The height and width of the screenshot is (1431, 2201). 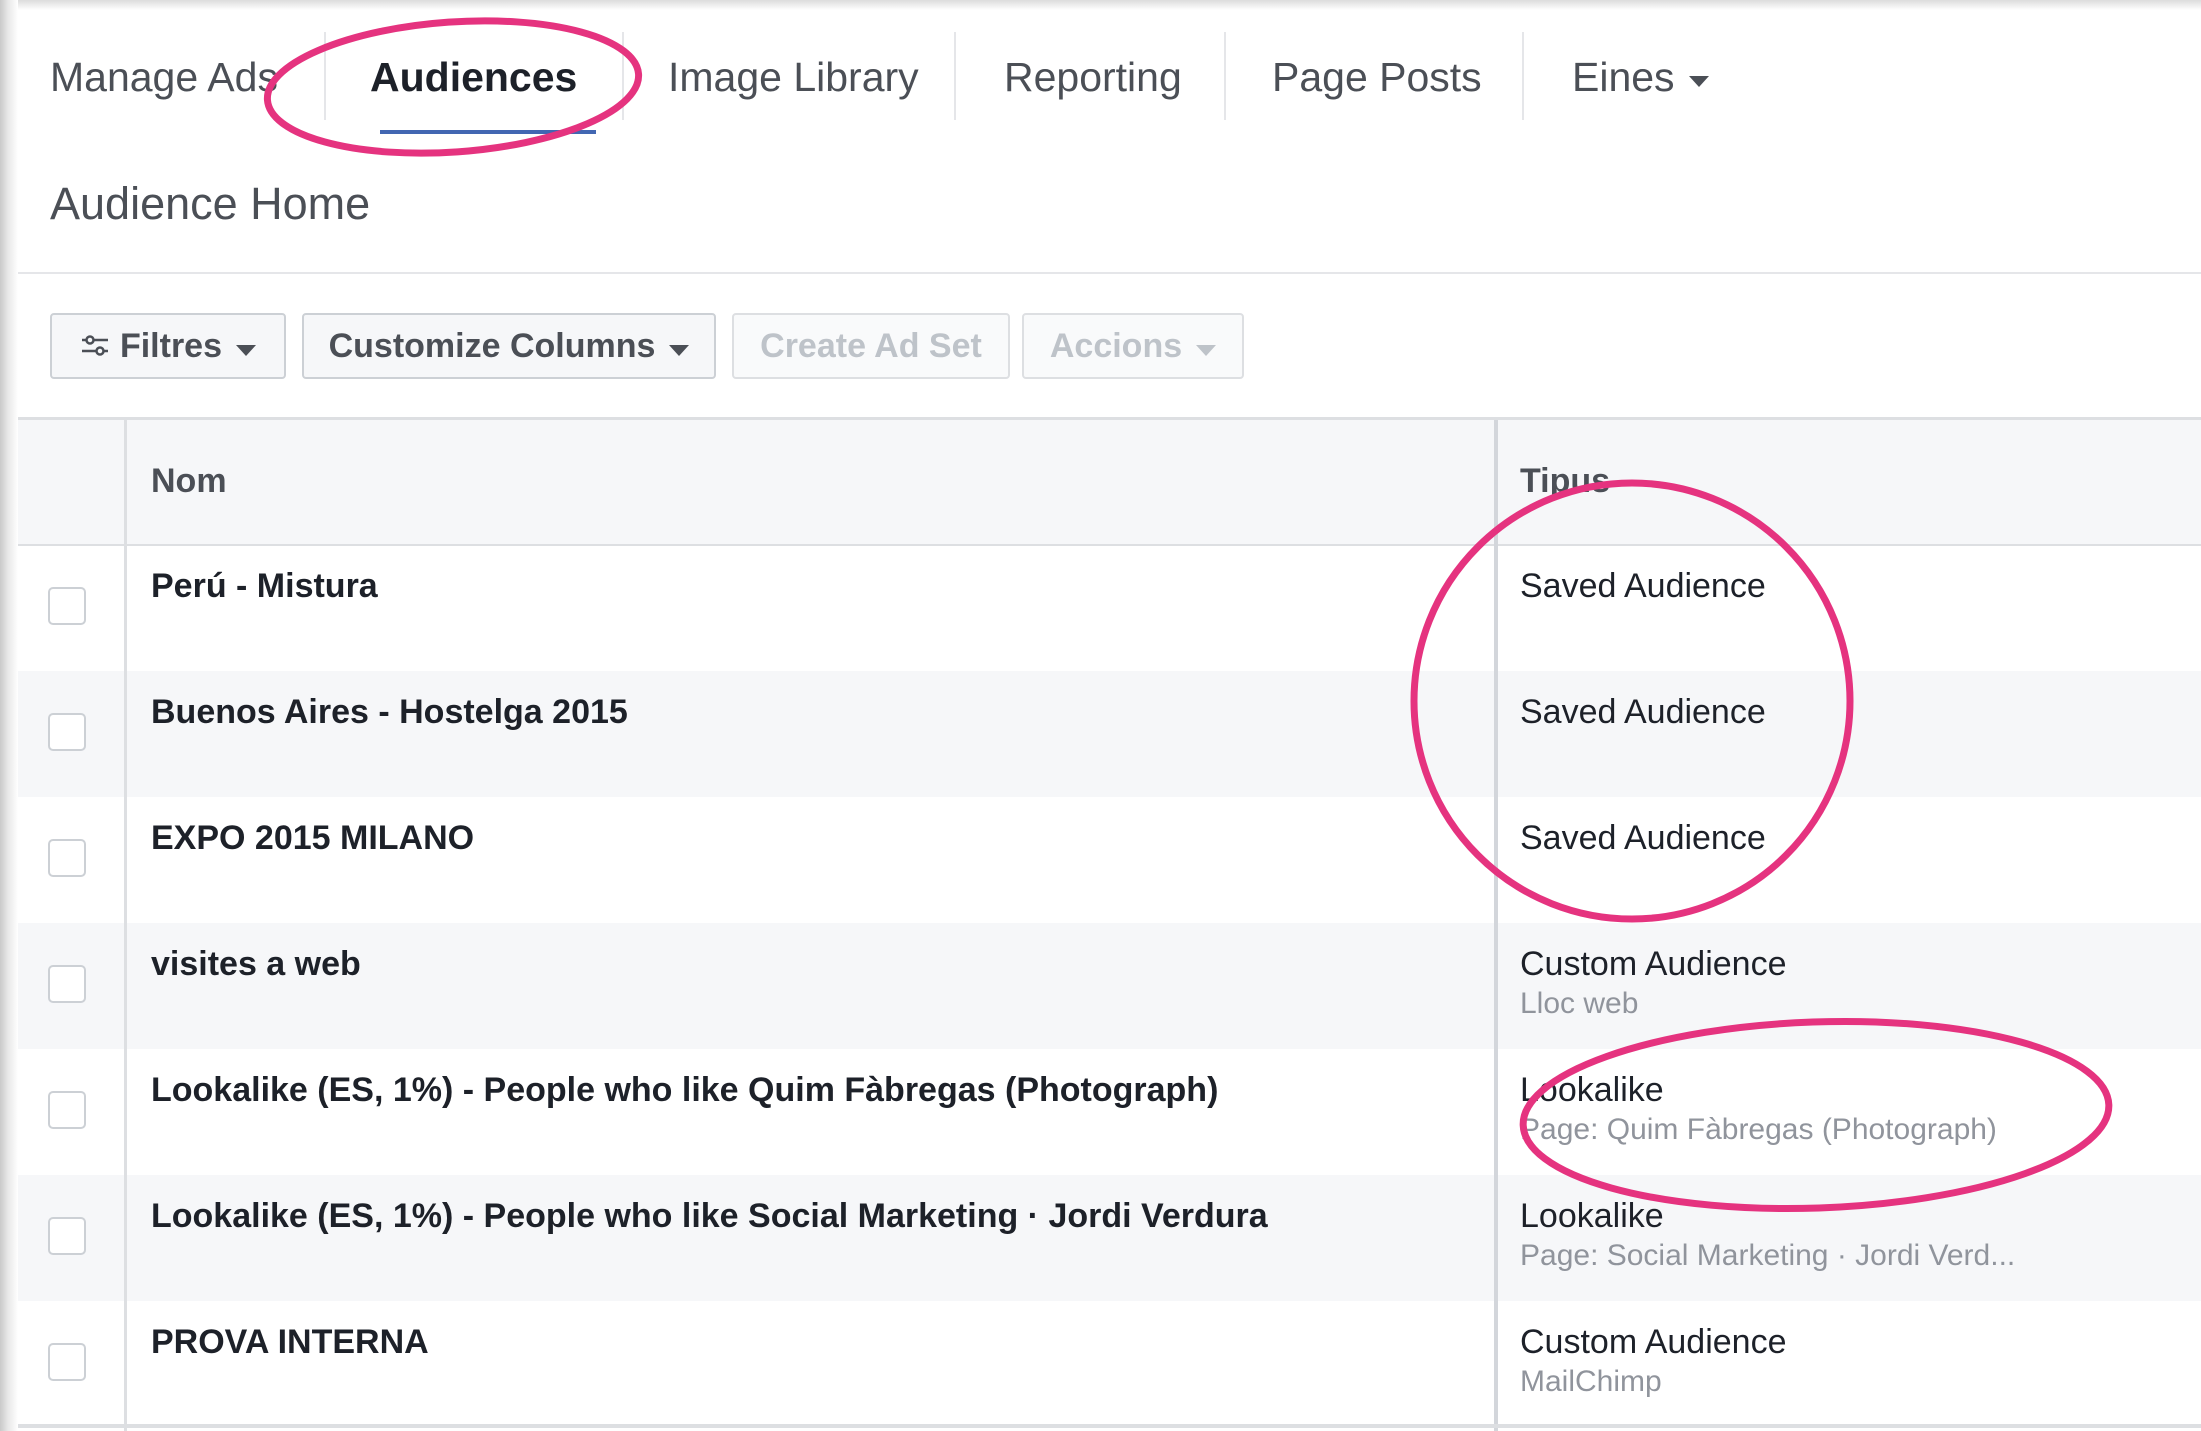 I want to click on table-header-row, so click(x=1109, y=483).